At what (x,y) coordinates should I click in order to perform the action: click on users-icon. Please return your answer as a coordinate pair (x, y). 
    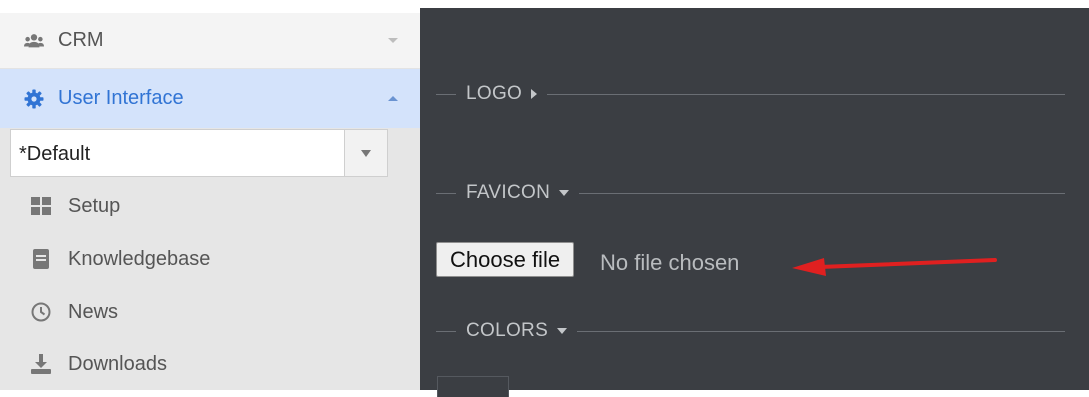
    Looking at the image, I should click on (34, 41).